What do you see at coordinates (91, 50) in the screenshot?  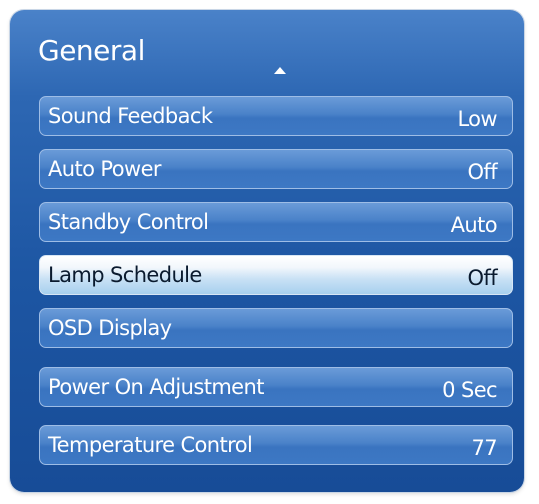 I see `menu-title: General` at bounding box center [91, 50].